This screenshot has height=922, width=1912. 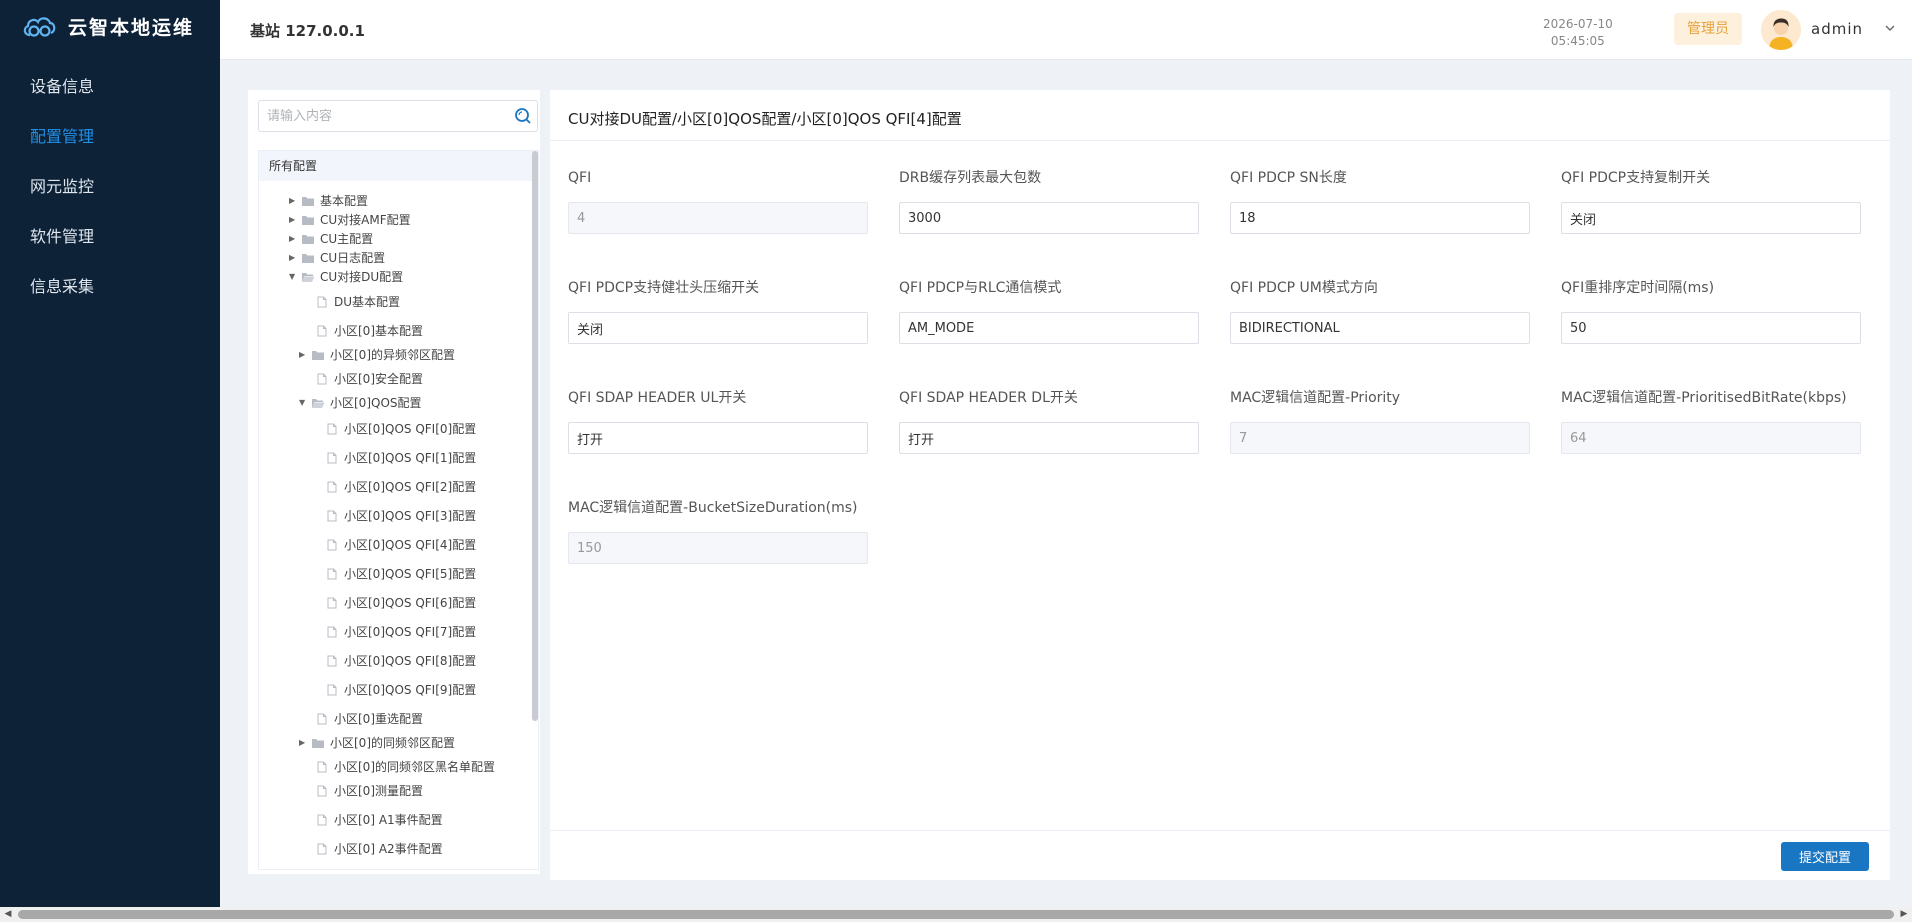 I want to click on tree-node: ▼ 小区[0]QOS配置, so click(x=360, y=403).